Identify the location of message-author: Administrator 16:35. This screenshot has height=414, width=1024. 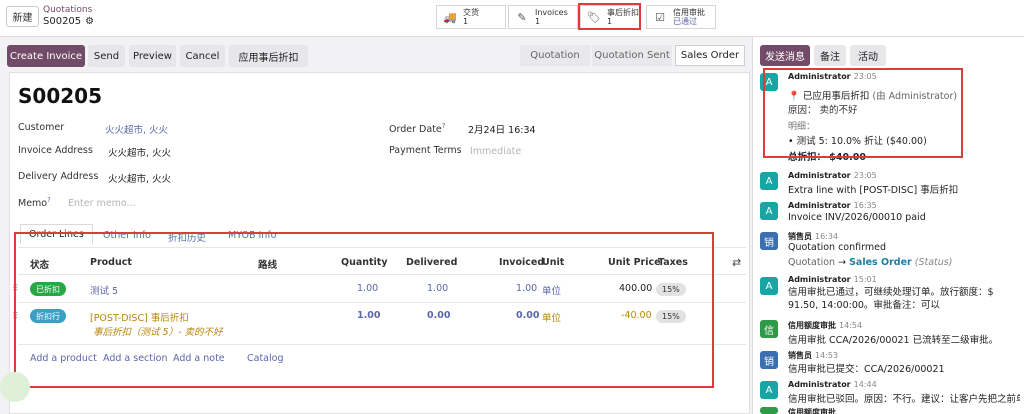
(832, 205).